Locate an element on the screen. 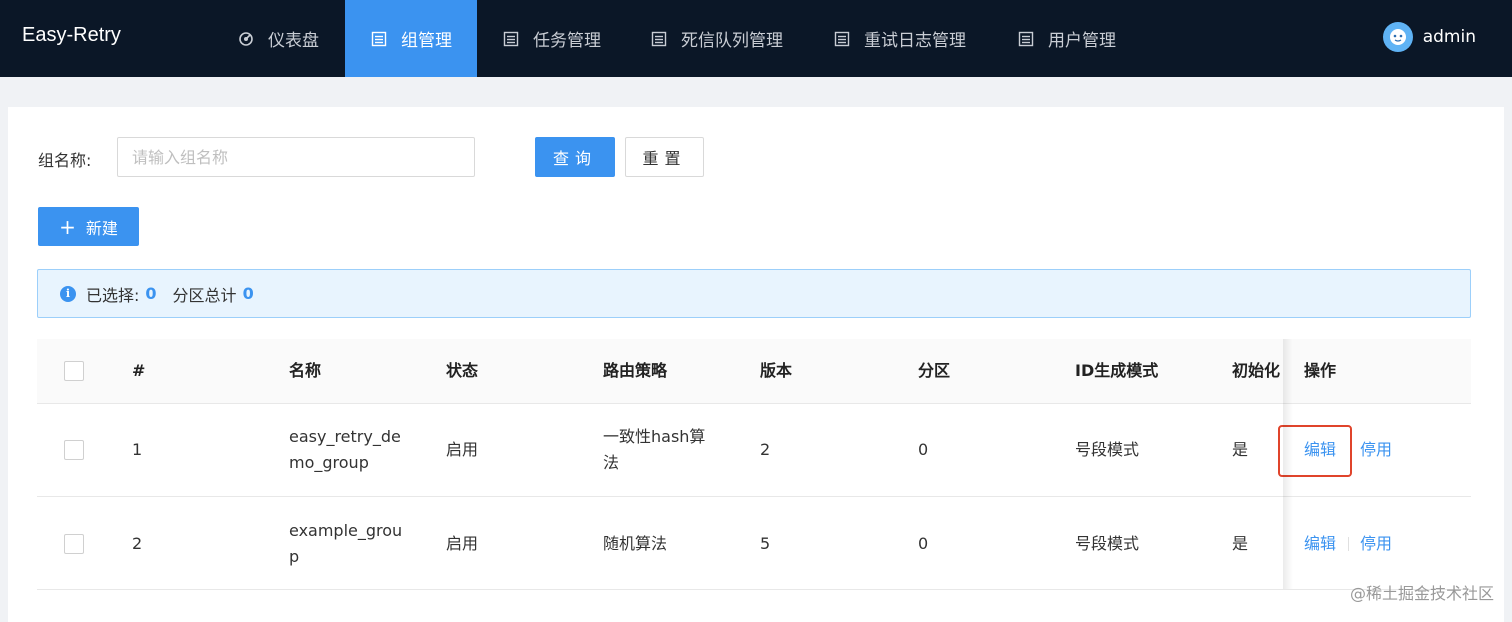 This screenshot has width=1512, height=622. nav-item-tasks: 任务管理 is located at coordinates (551, 38).